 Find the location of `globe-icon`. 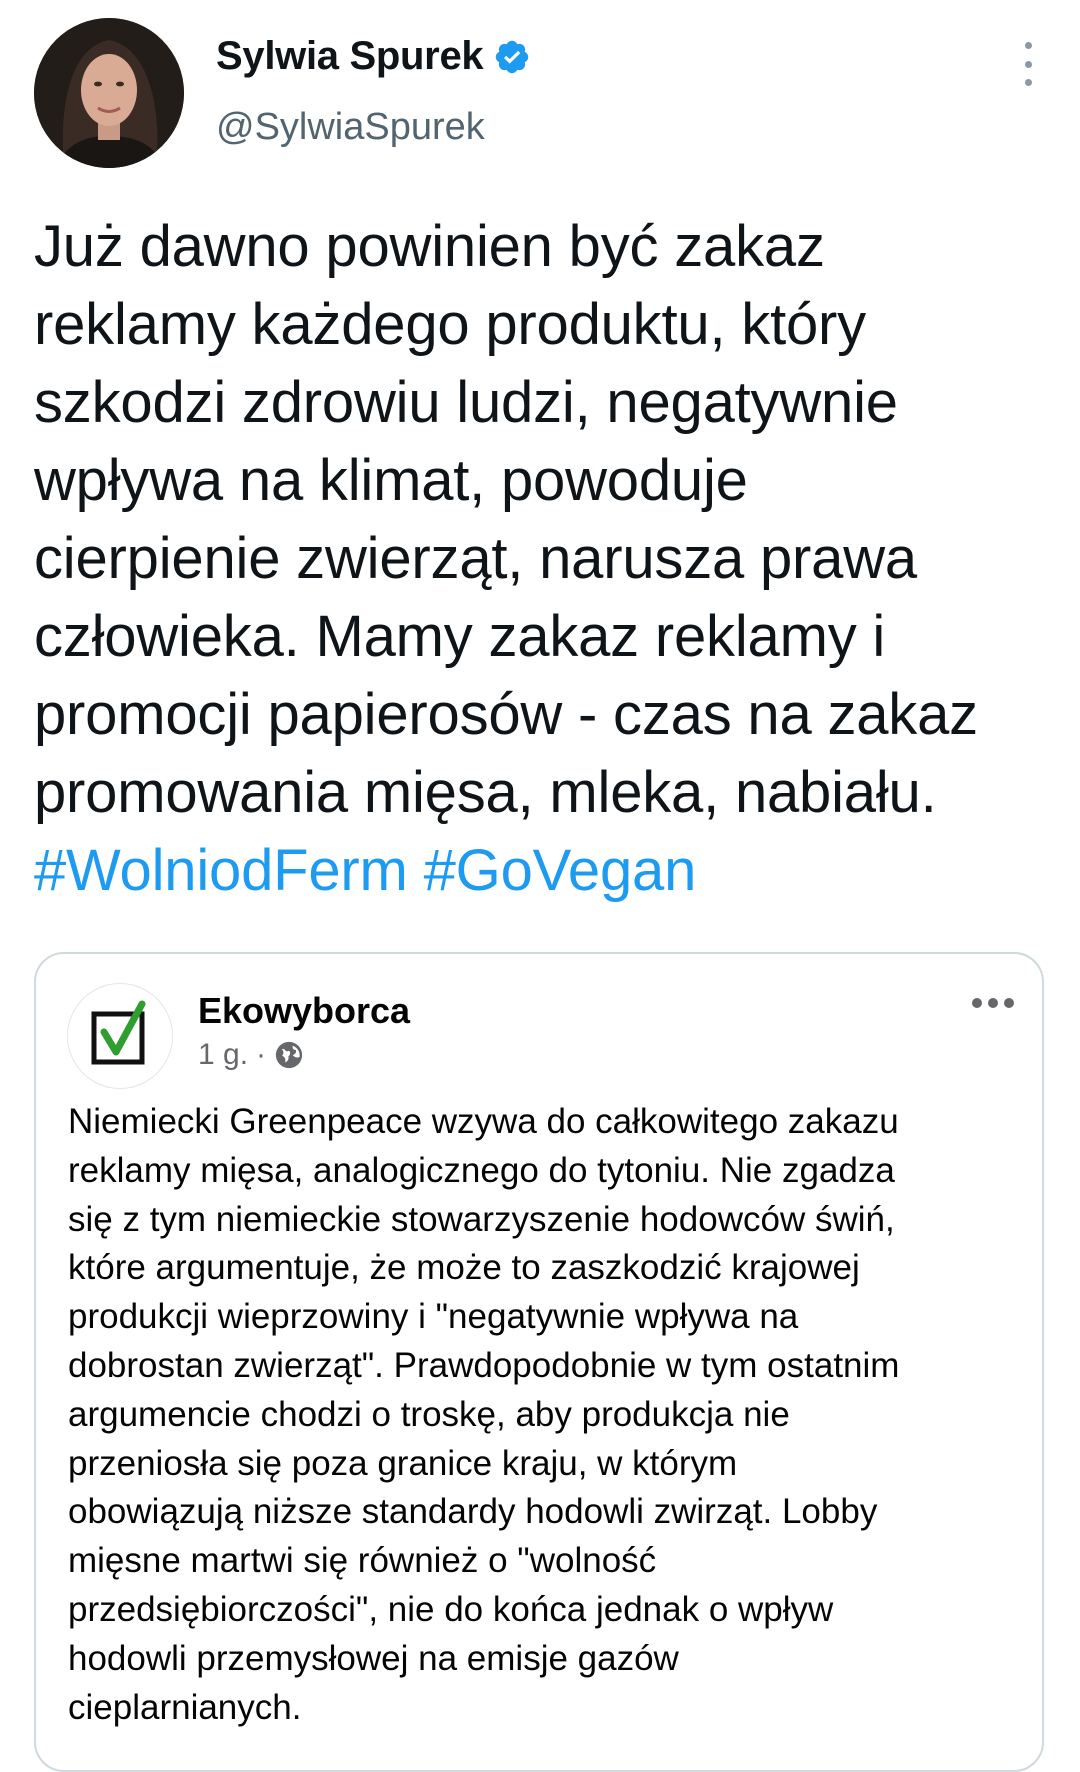

globe-icon is located at coordinates (289, 1055).